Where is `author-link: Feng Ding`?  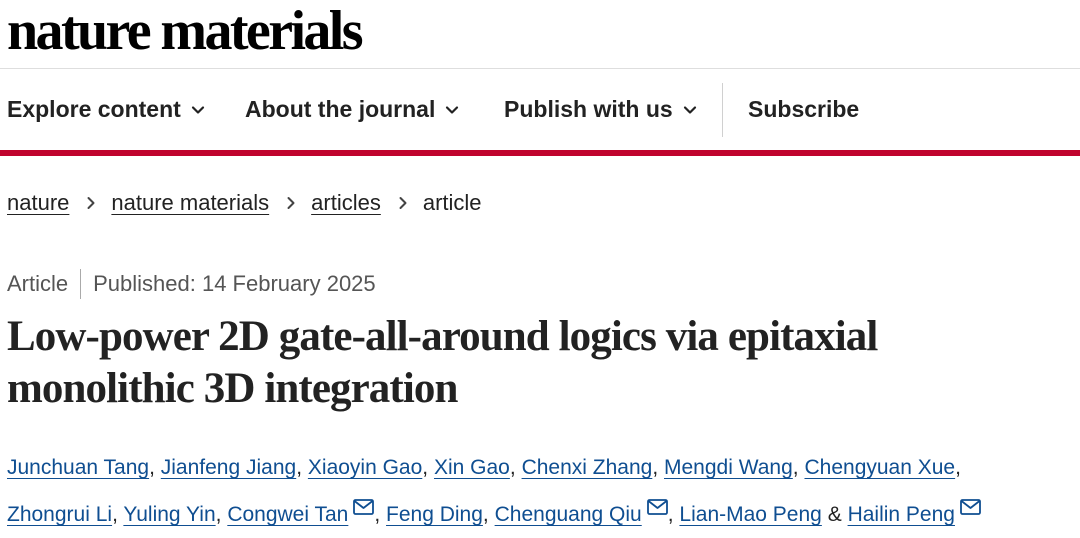
author-link: Feng Ding is located at coordinates (434, 514).